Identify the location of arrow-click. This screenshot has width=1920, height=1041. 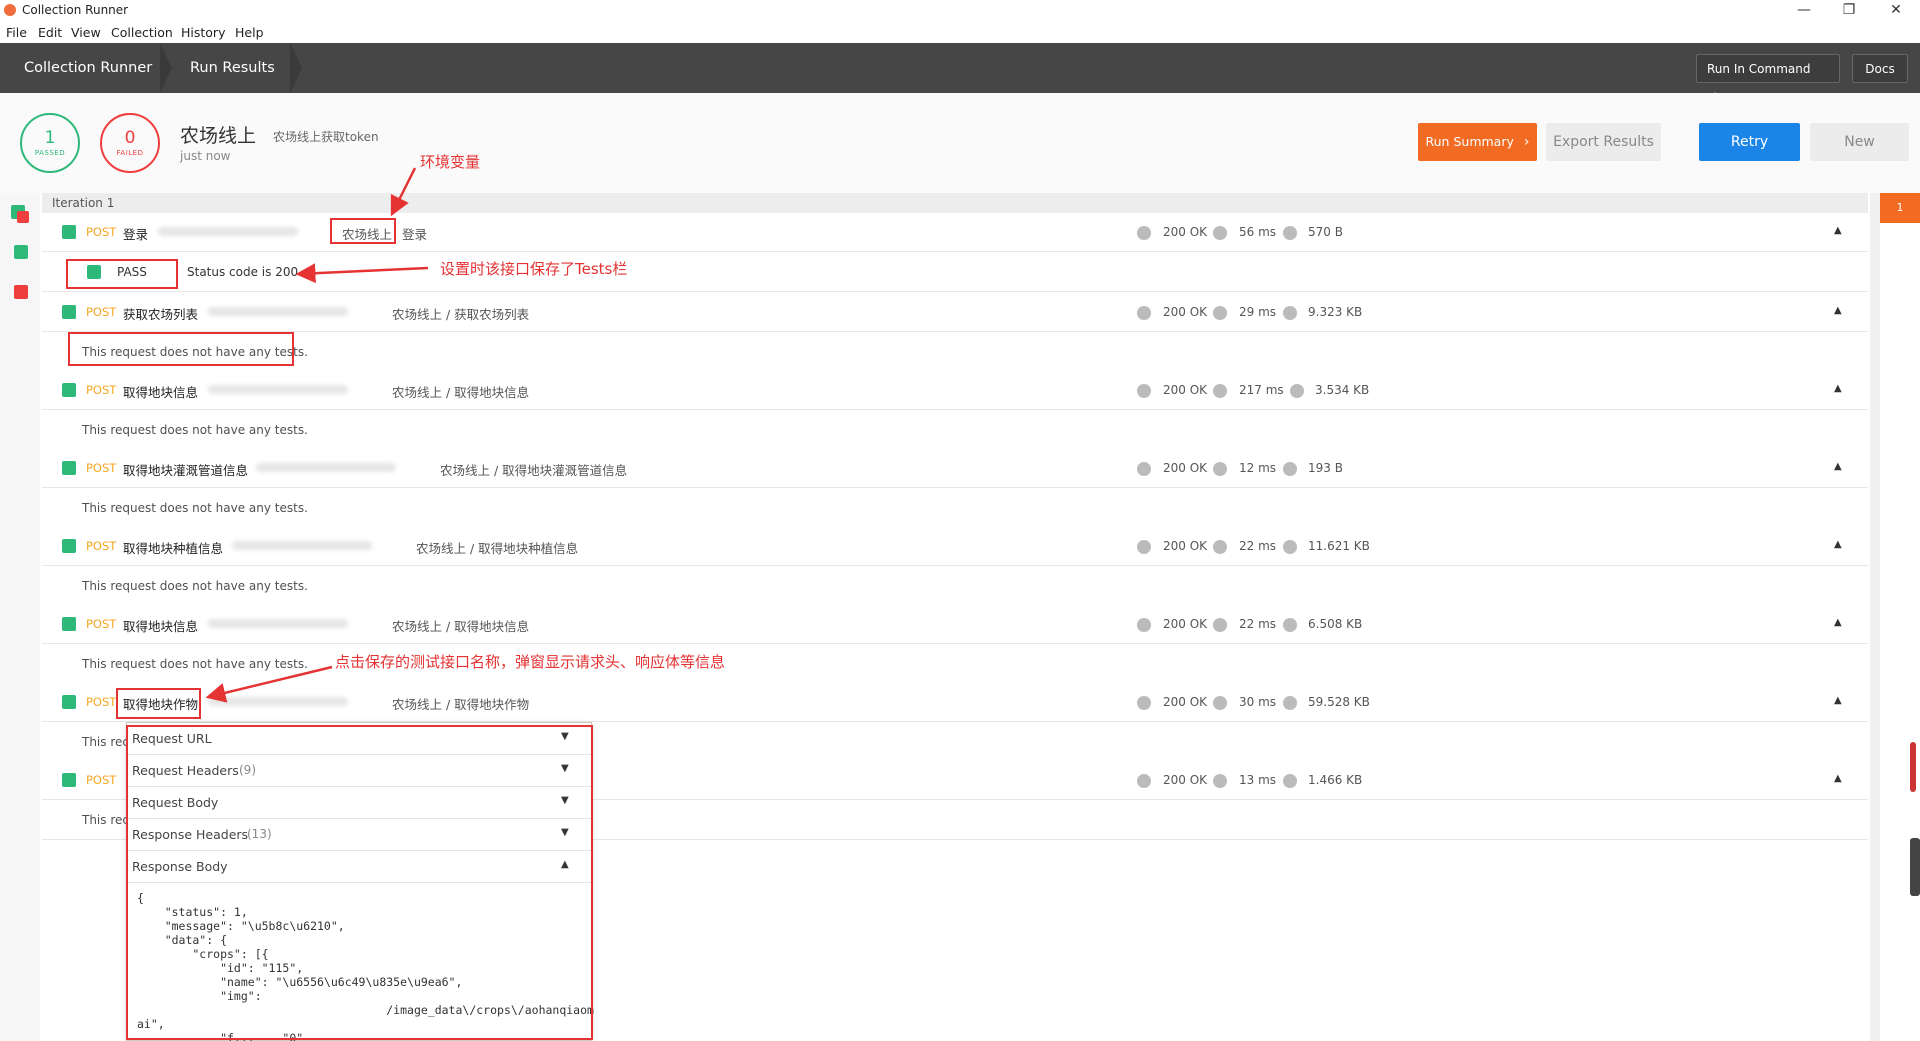
(269, 684).